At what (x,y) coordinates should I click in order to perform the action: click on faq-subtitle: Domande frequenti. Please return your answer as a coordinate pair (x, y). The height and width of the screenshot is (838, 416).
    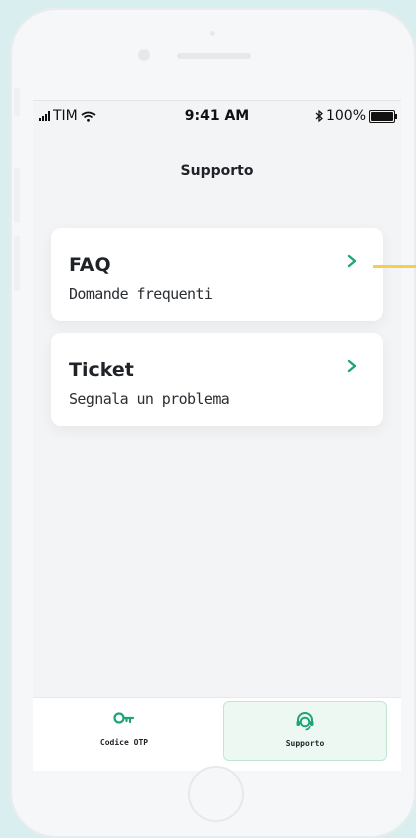
    Looking at the image, I should click on (141, 294).